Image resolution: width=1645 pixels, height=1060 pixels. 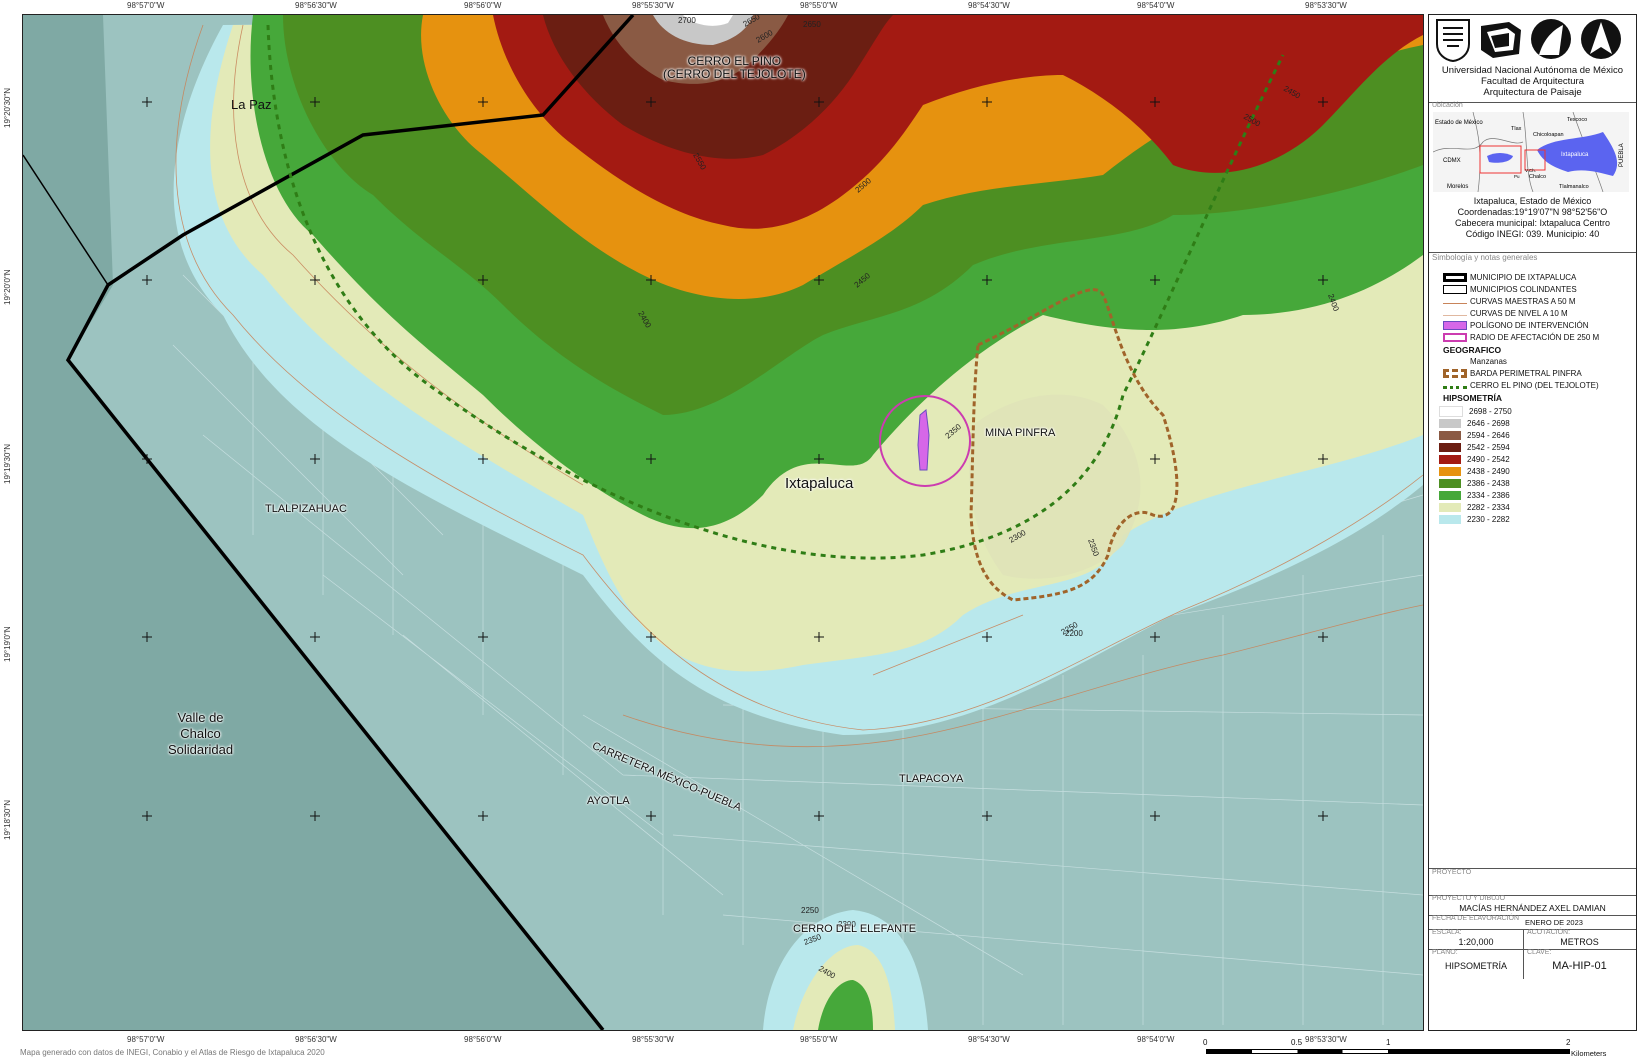 What do you see at coordinates (1530, 170) in the screenshot?
I see `inset-label: V.Ch.` at bounding box center [1530, 170].